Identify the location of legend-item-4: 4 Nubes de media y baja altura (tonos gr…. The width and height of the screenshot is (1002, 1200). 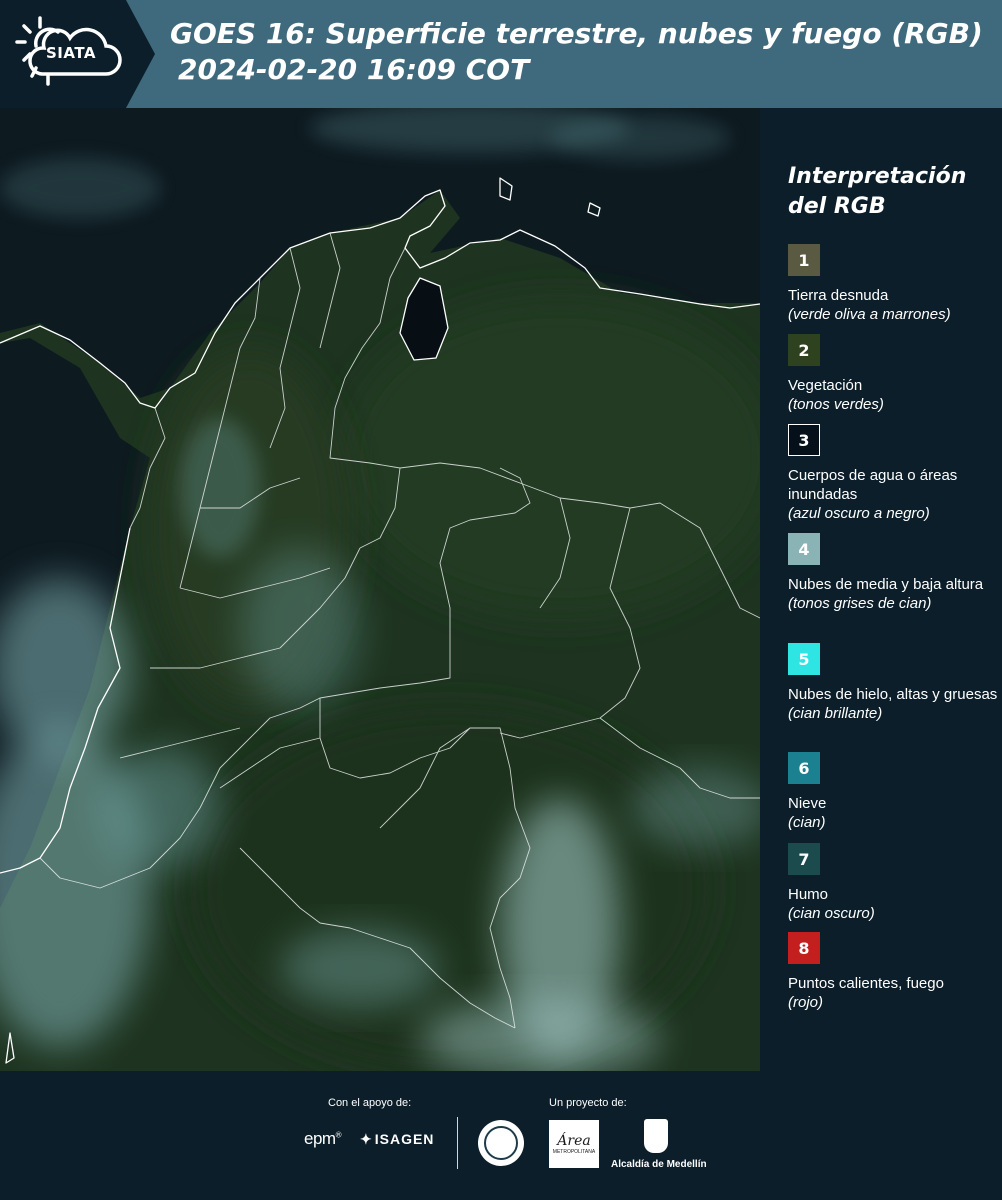
(893, 573).